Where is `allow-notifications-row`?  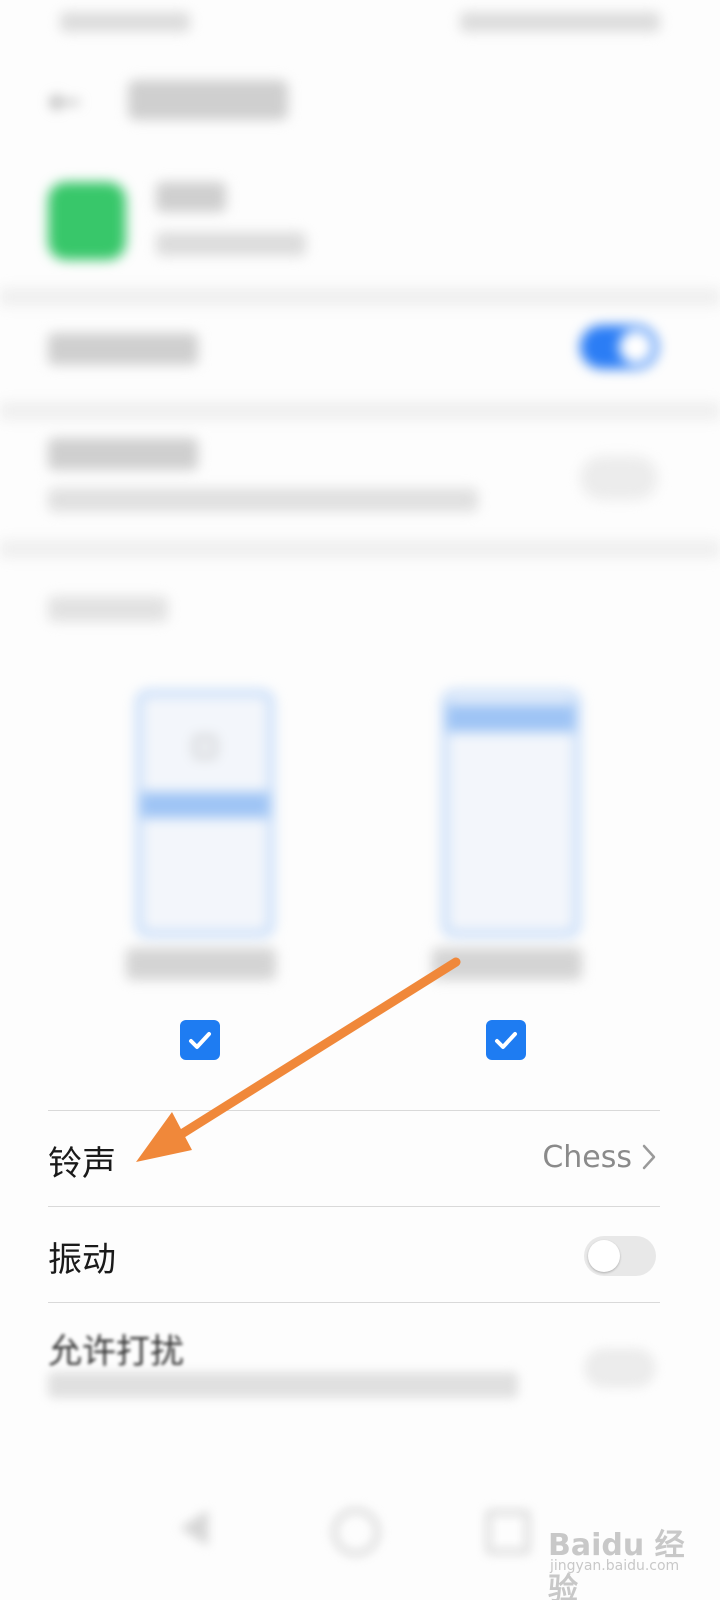
allow-notifications-row is located at coordinates (360, 352).